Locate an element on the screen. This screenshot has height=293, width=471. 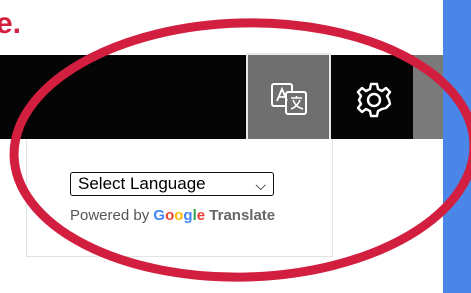
gear-icon is located at coordinates (374, 100).